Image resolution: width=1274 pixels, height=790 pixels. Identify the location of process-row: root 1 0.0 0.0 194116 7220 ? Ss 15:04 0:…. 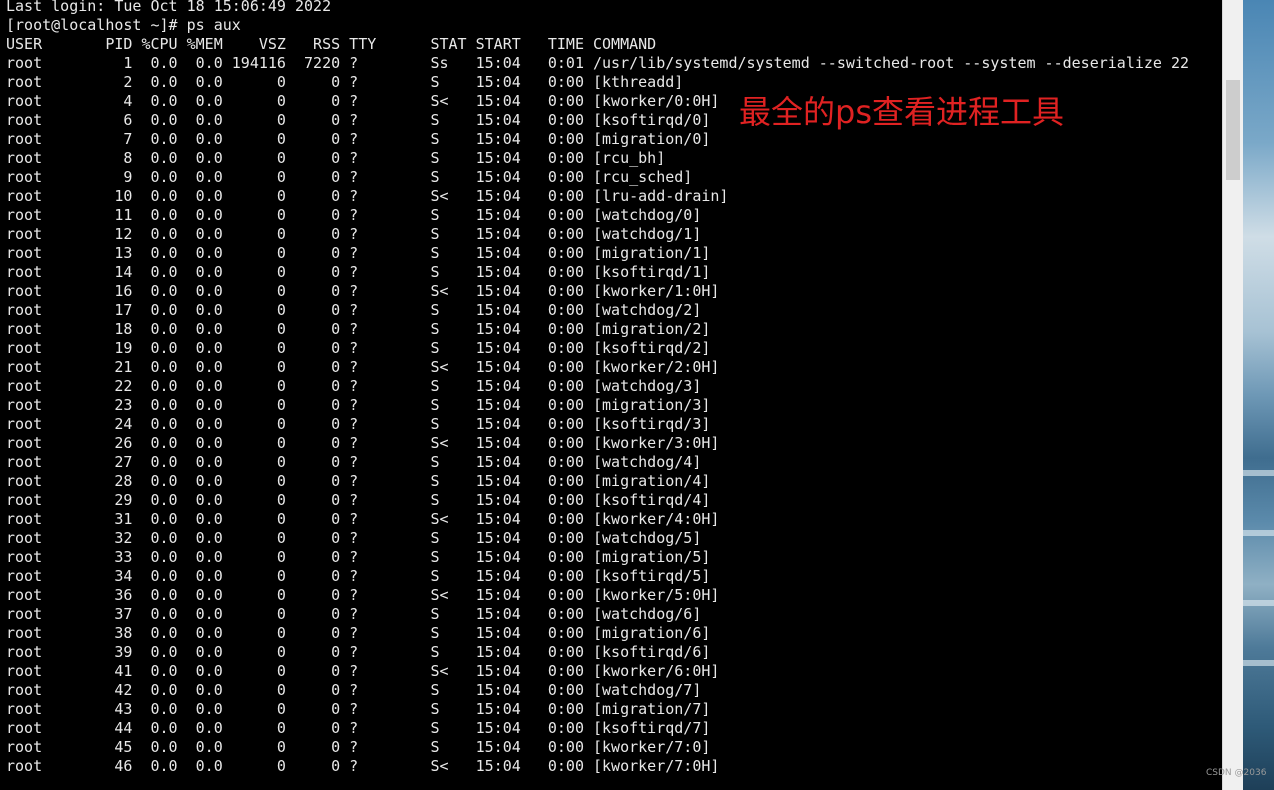
(598, 63).